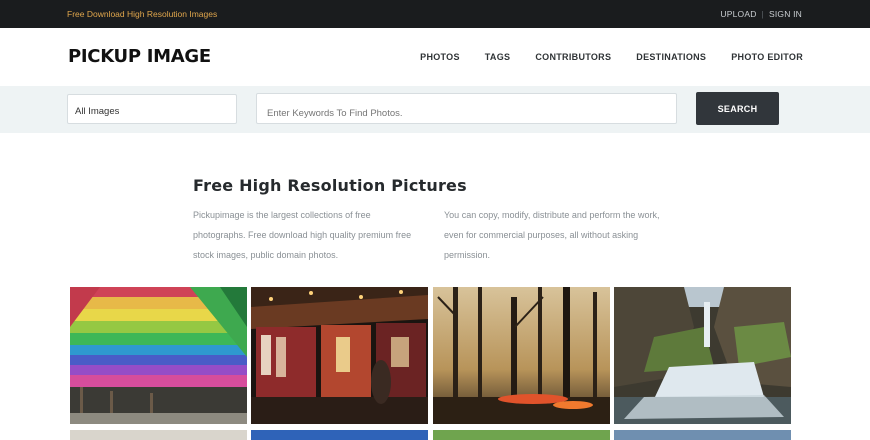 The width and height of the screenshot is (870, 440). I want to click on nav-contributors: CONTRIBUTORS, so click(573, 57).